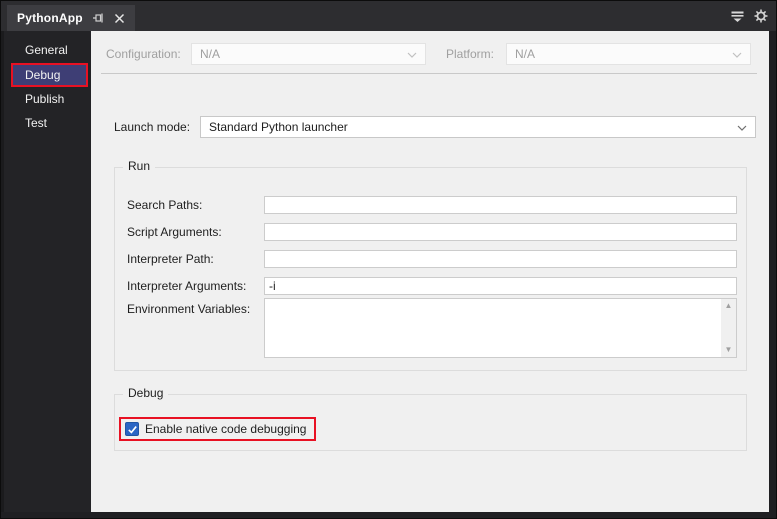  Describe the element at coordinates (174, 232) in the screenshot. I see `script-arguments-label: Script Arguments:` at that location.